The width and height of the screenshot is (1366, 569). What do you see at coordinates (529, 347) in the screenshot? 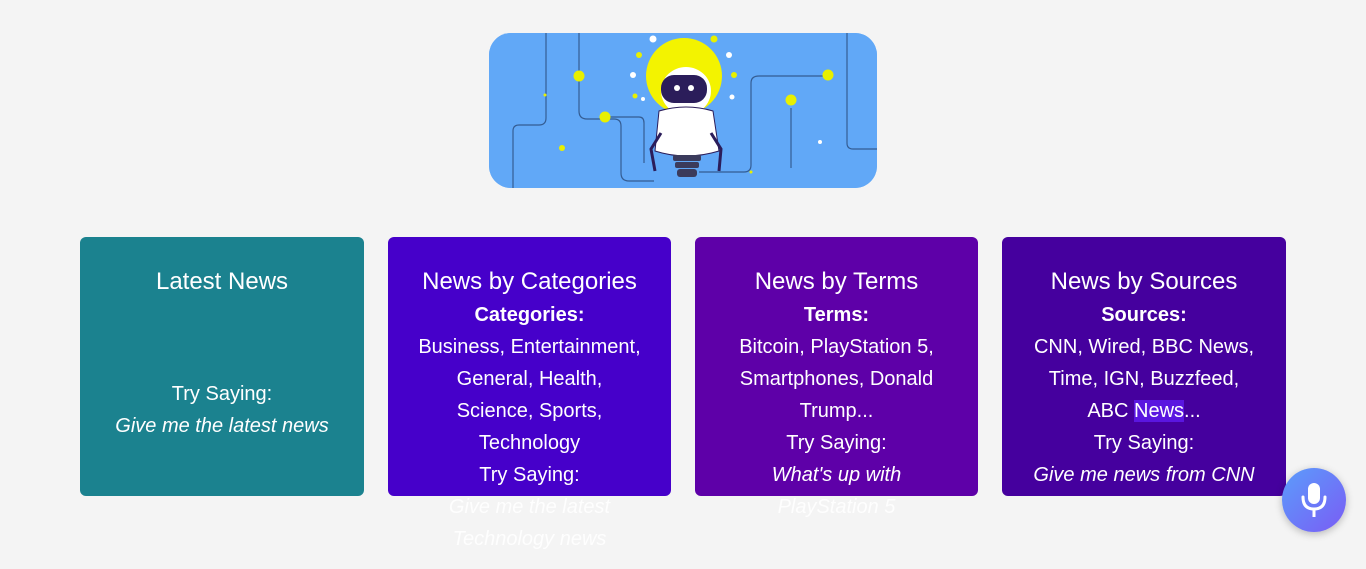
I see `categories-list-line: Business, Entertainment,` at bounding box center [529, 347].